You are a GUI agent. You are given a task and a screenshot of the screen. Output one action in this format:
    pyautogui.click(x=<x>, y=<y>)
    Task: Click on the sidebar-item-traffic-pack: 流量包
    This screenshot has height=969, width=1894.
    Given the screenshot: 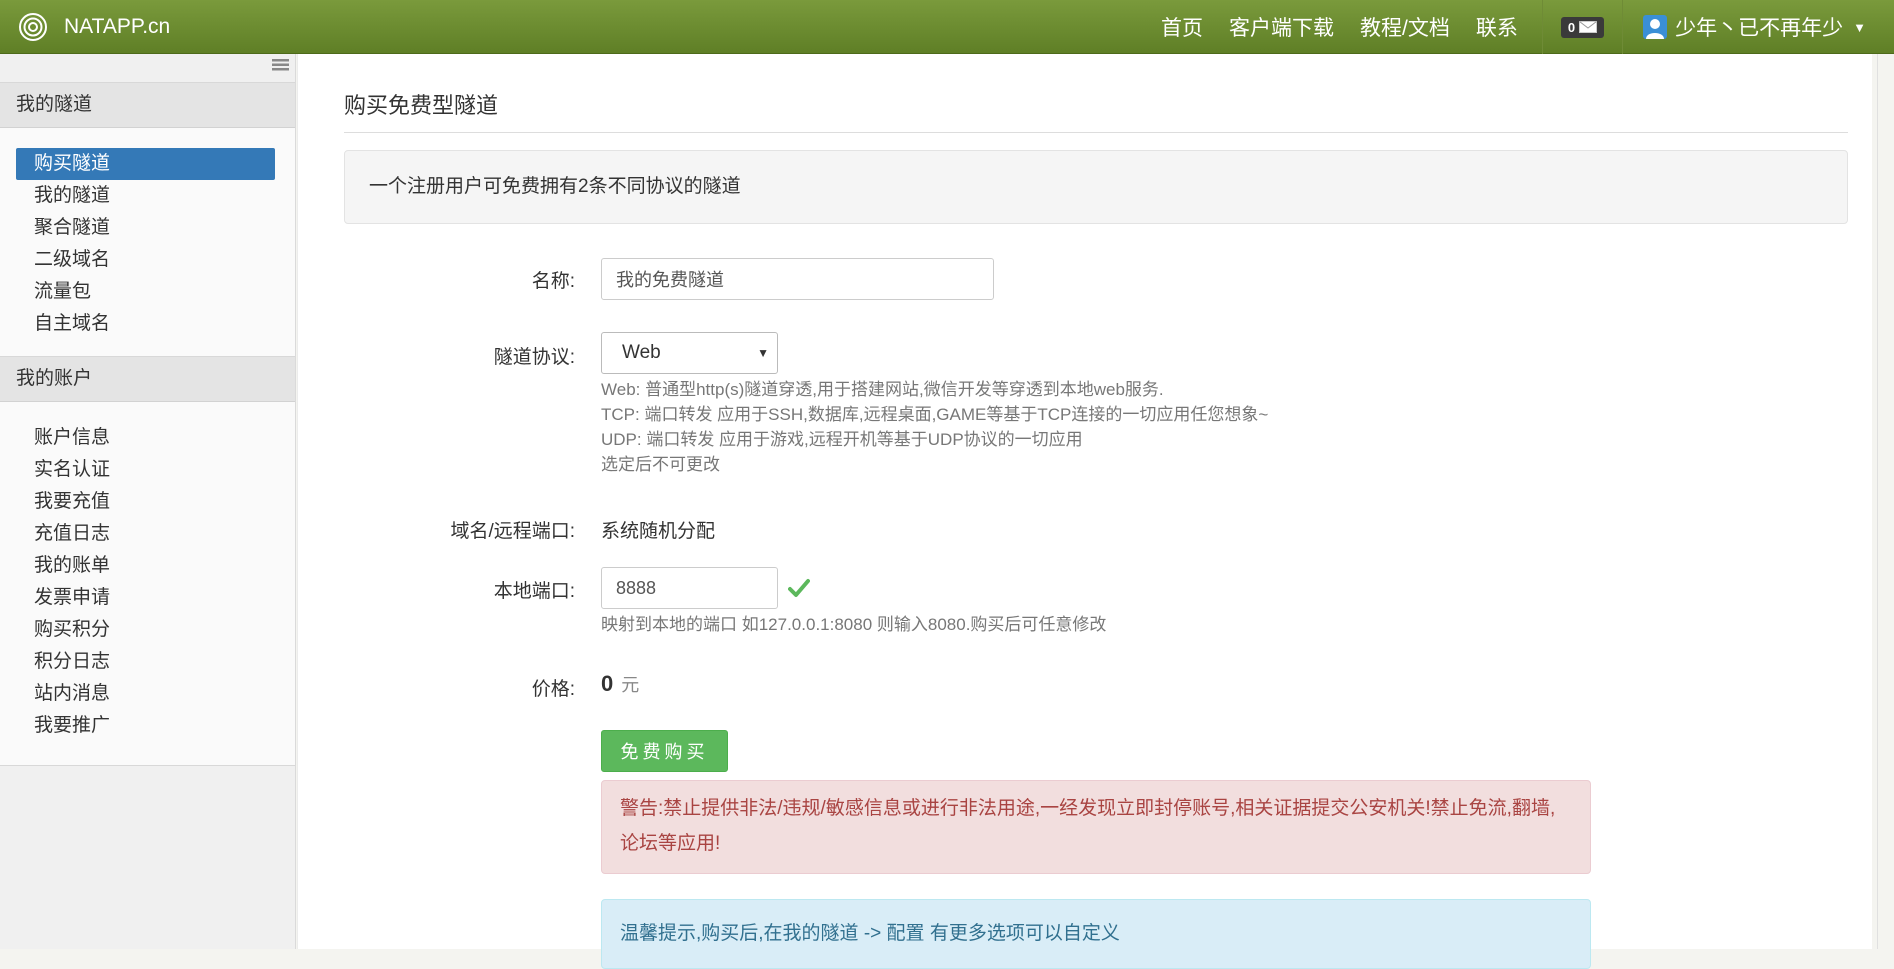 What is the action you would take?
    pyautogui.click(x=147, y=292)
    